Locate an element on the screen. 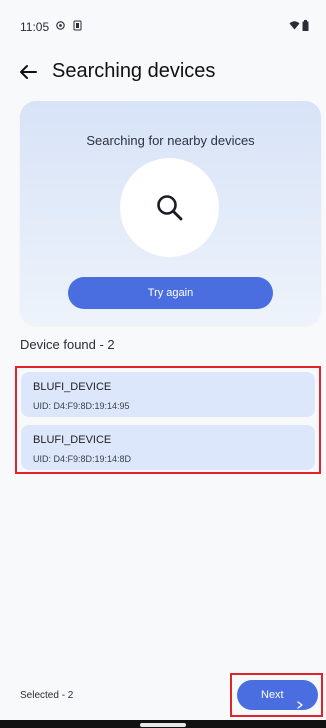 The image size is (326, 728). device-uid: UID: D4:F9:8D:19:14:8D is located at coordinates (82, 459).